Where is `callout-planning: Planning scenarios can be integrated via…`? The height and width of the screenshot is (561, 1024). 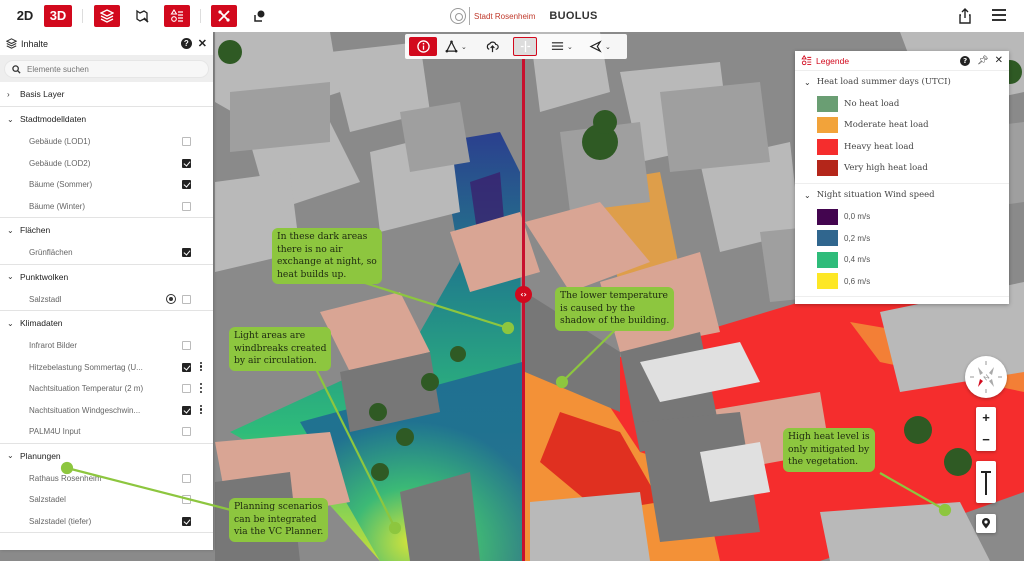 callout-planning: Planning scenarios can be integrated via… is located at coordinates (279, 520).